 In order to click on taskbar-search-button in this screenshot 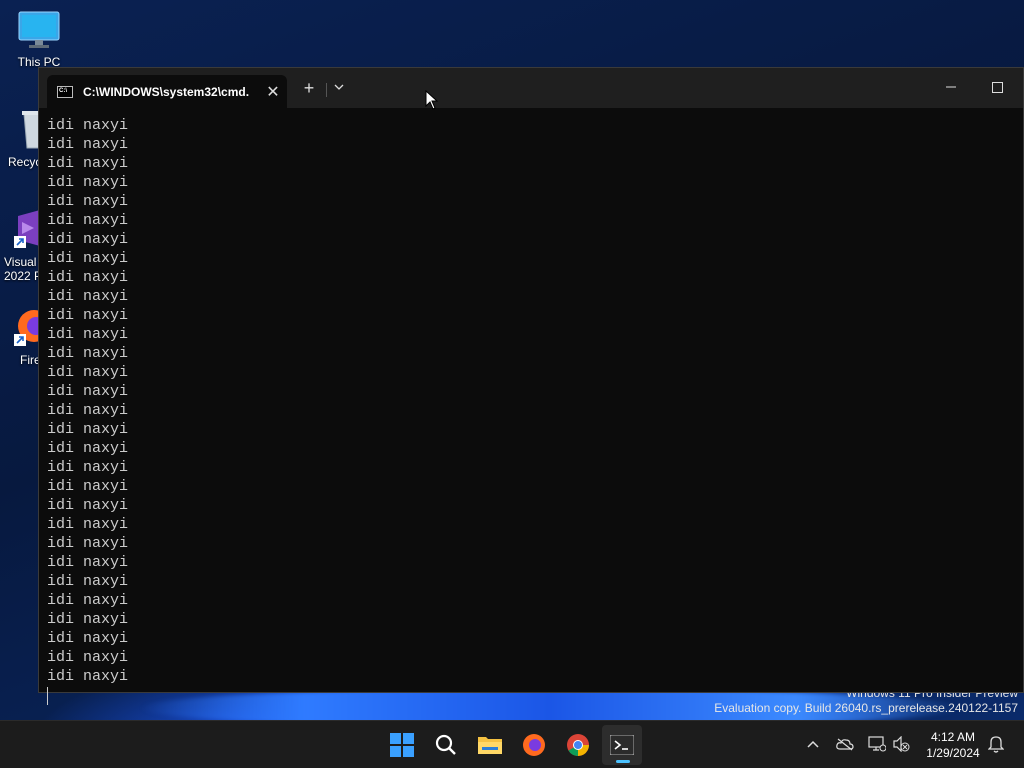, I will do `click(446, 745)`.